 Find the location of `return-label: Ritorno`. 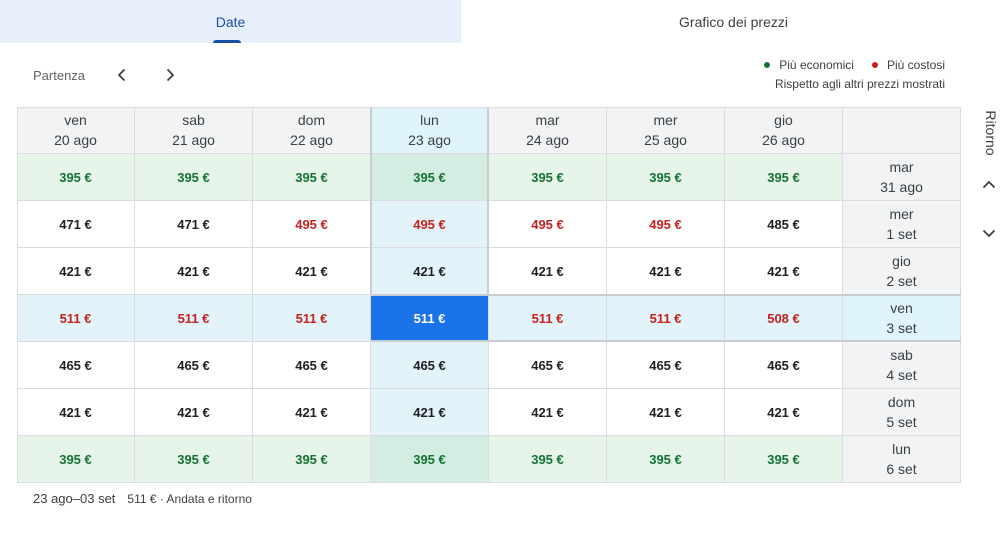

return-label: Ritorno is located at coordinates (991, 133).